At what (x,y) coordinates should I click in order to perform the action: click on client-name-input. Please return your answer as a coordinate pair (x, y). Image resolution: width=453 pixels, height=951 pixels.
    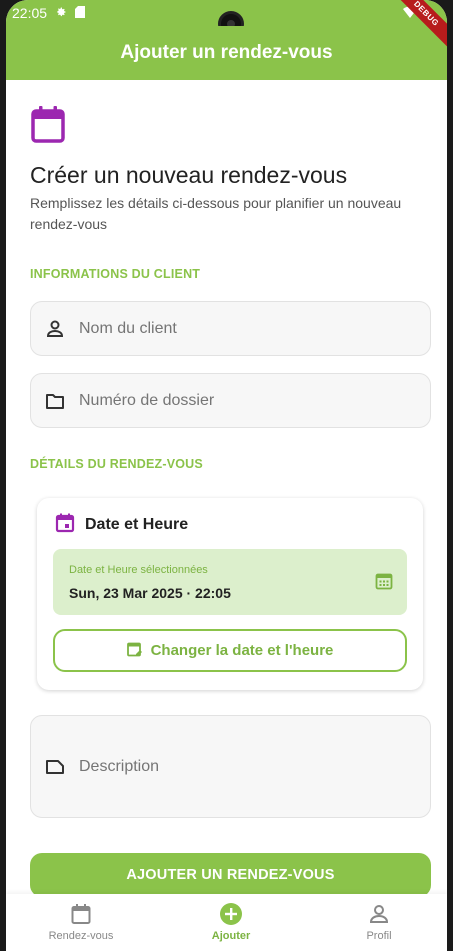
    Looking at the image, I should click on (229, 328).